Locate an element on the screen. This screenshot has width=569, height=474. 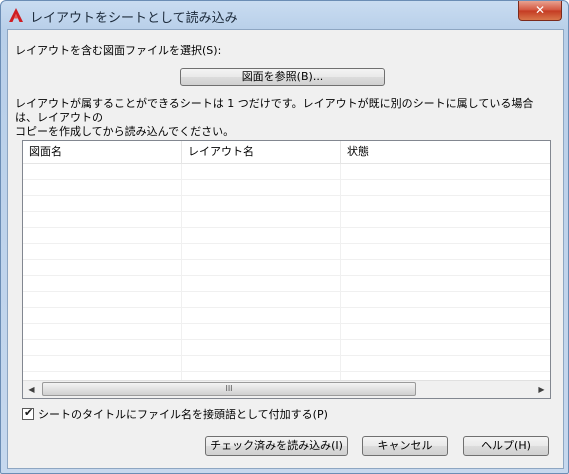
scroll-left-icon: ◀ is located at coordinates (31, 389).